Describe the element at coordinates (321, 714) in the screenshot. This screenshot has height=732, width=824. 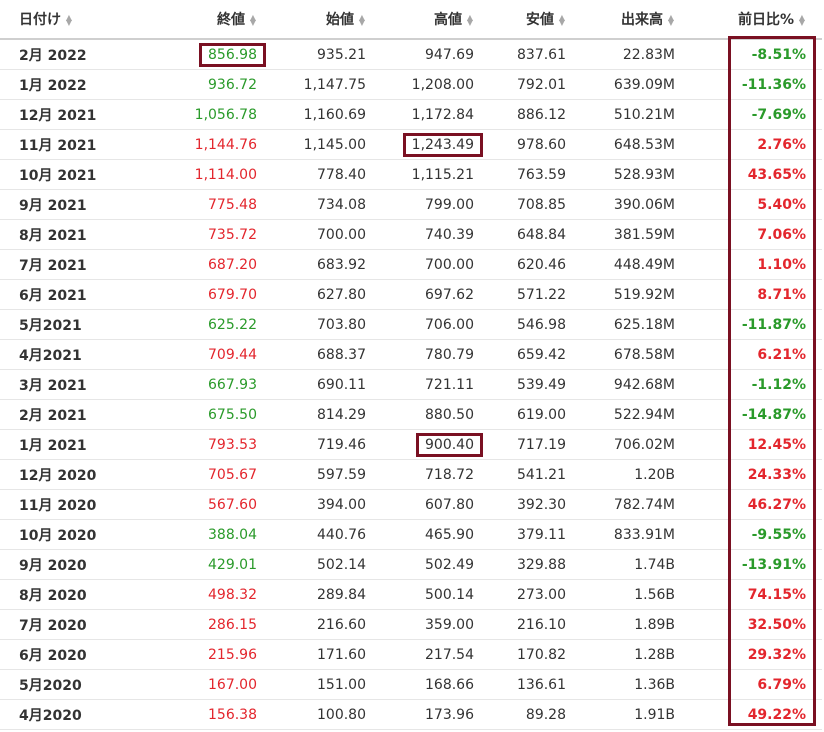
I see `open-cell: 100.80` at that location.